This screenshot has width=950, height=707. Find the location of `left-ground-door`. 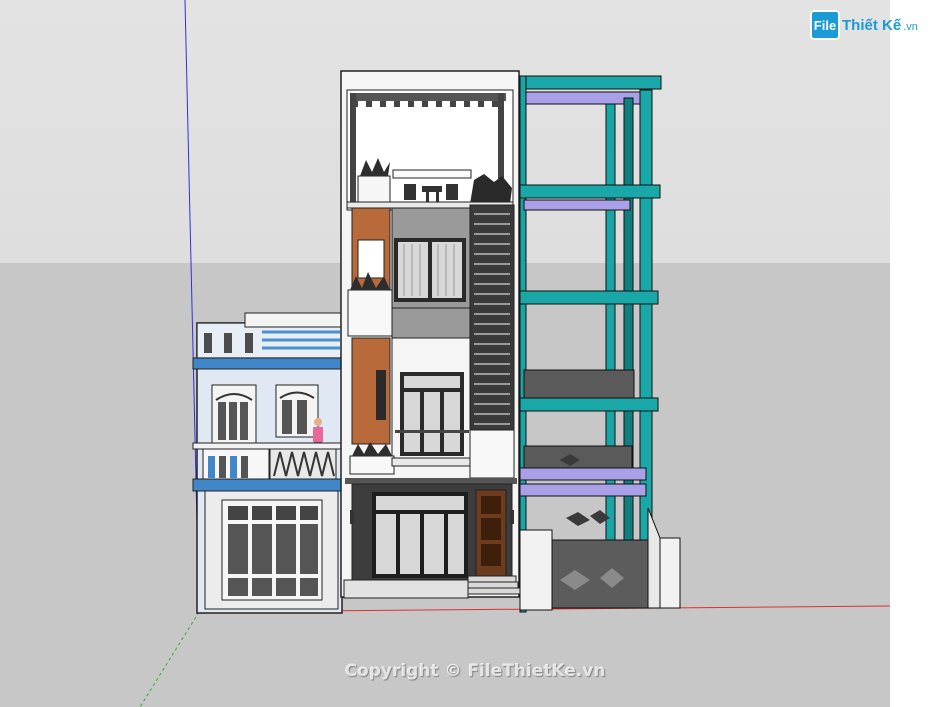

left-ground-door is located at coordinates (271, 550).